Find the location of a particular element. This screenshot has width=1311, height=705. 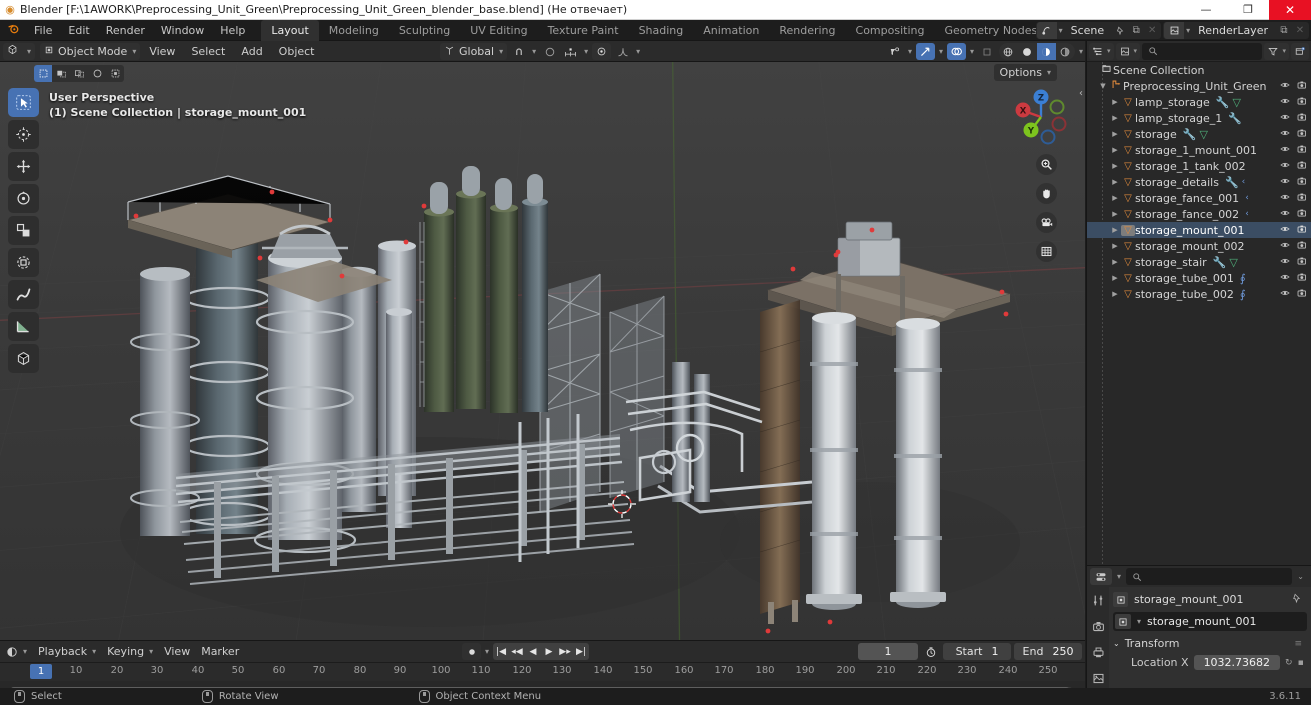

tab-geometry-nodes: Geometry Nodes is located at coordinates (990, 30).